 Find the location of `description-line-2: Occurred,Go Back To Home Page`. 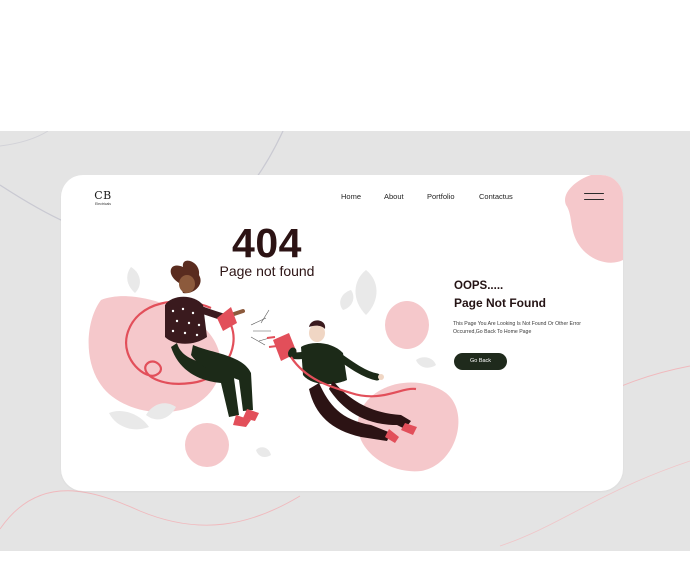

description-line-2: Occurred,Go Back To Home Page is located at coordinates (492, 332).